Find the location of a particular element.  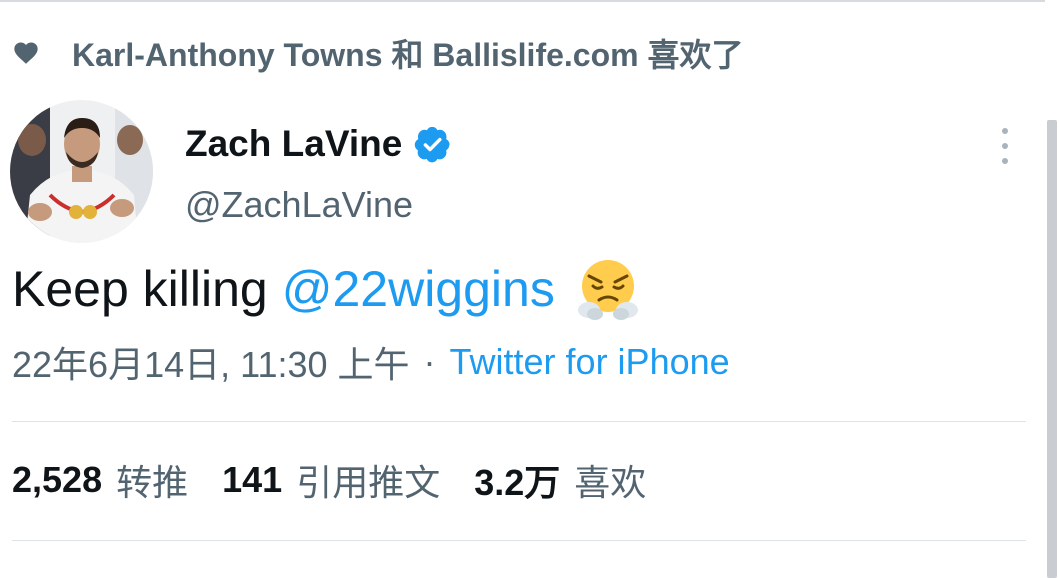

mention-link: @22wiggins is located at coordinates (418, 289).